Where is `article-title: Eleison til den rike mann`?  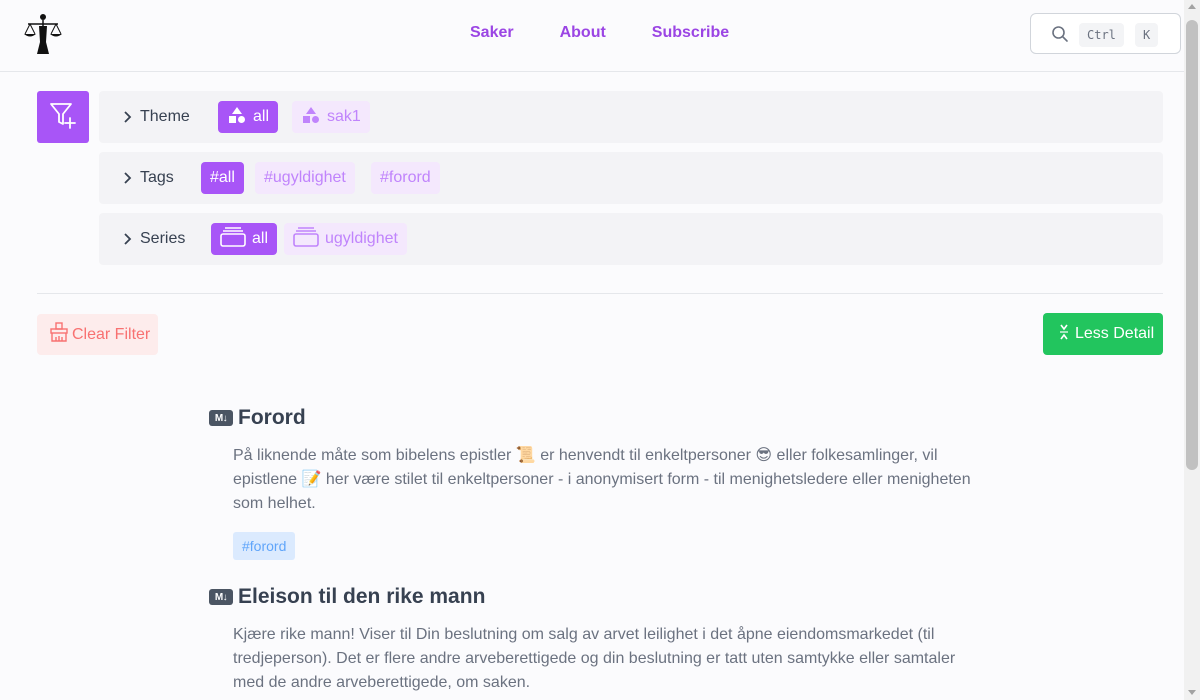
article-title: Eleison til den rike mann is located at coordinates (361, 597).